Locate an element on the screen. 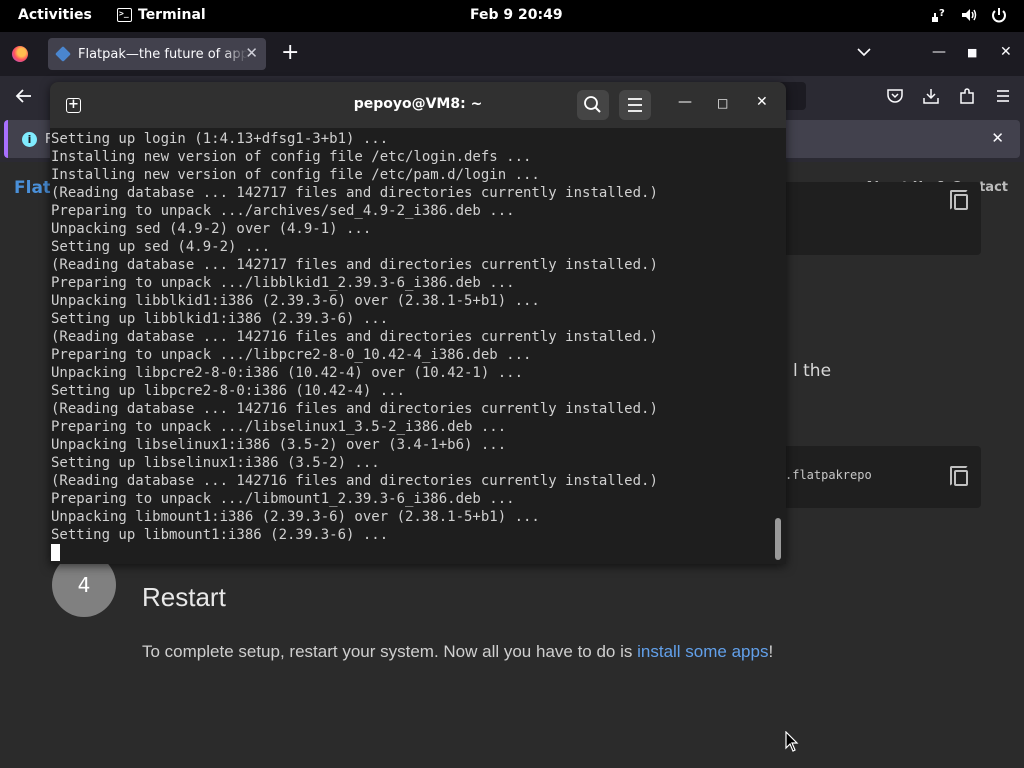  terminal-header-bar: + pepoyo@VM8: ~ — □ ✕ is located at coordinates (418, 105).